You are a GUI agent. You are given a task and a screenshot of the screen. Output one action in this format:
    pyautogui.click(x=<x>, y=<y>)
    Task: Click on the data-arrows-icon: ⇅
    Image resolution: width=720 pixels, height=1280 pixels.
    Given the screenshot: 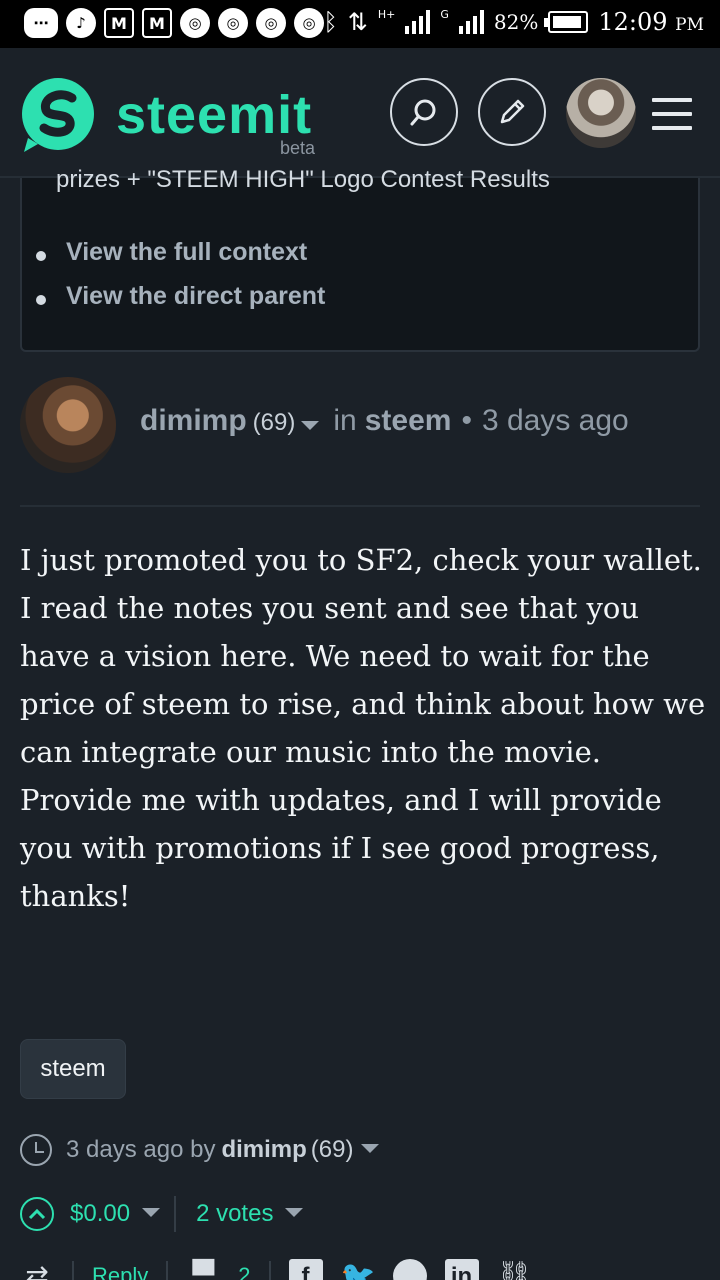 What is the action you would take?
    pyautogui.click(x=357, y=22)
    